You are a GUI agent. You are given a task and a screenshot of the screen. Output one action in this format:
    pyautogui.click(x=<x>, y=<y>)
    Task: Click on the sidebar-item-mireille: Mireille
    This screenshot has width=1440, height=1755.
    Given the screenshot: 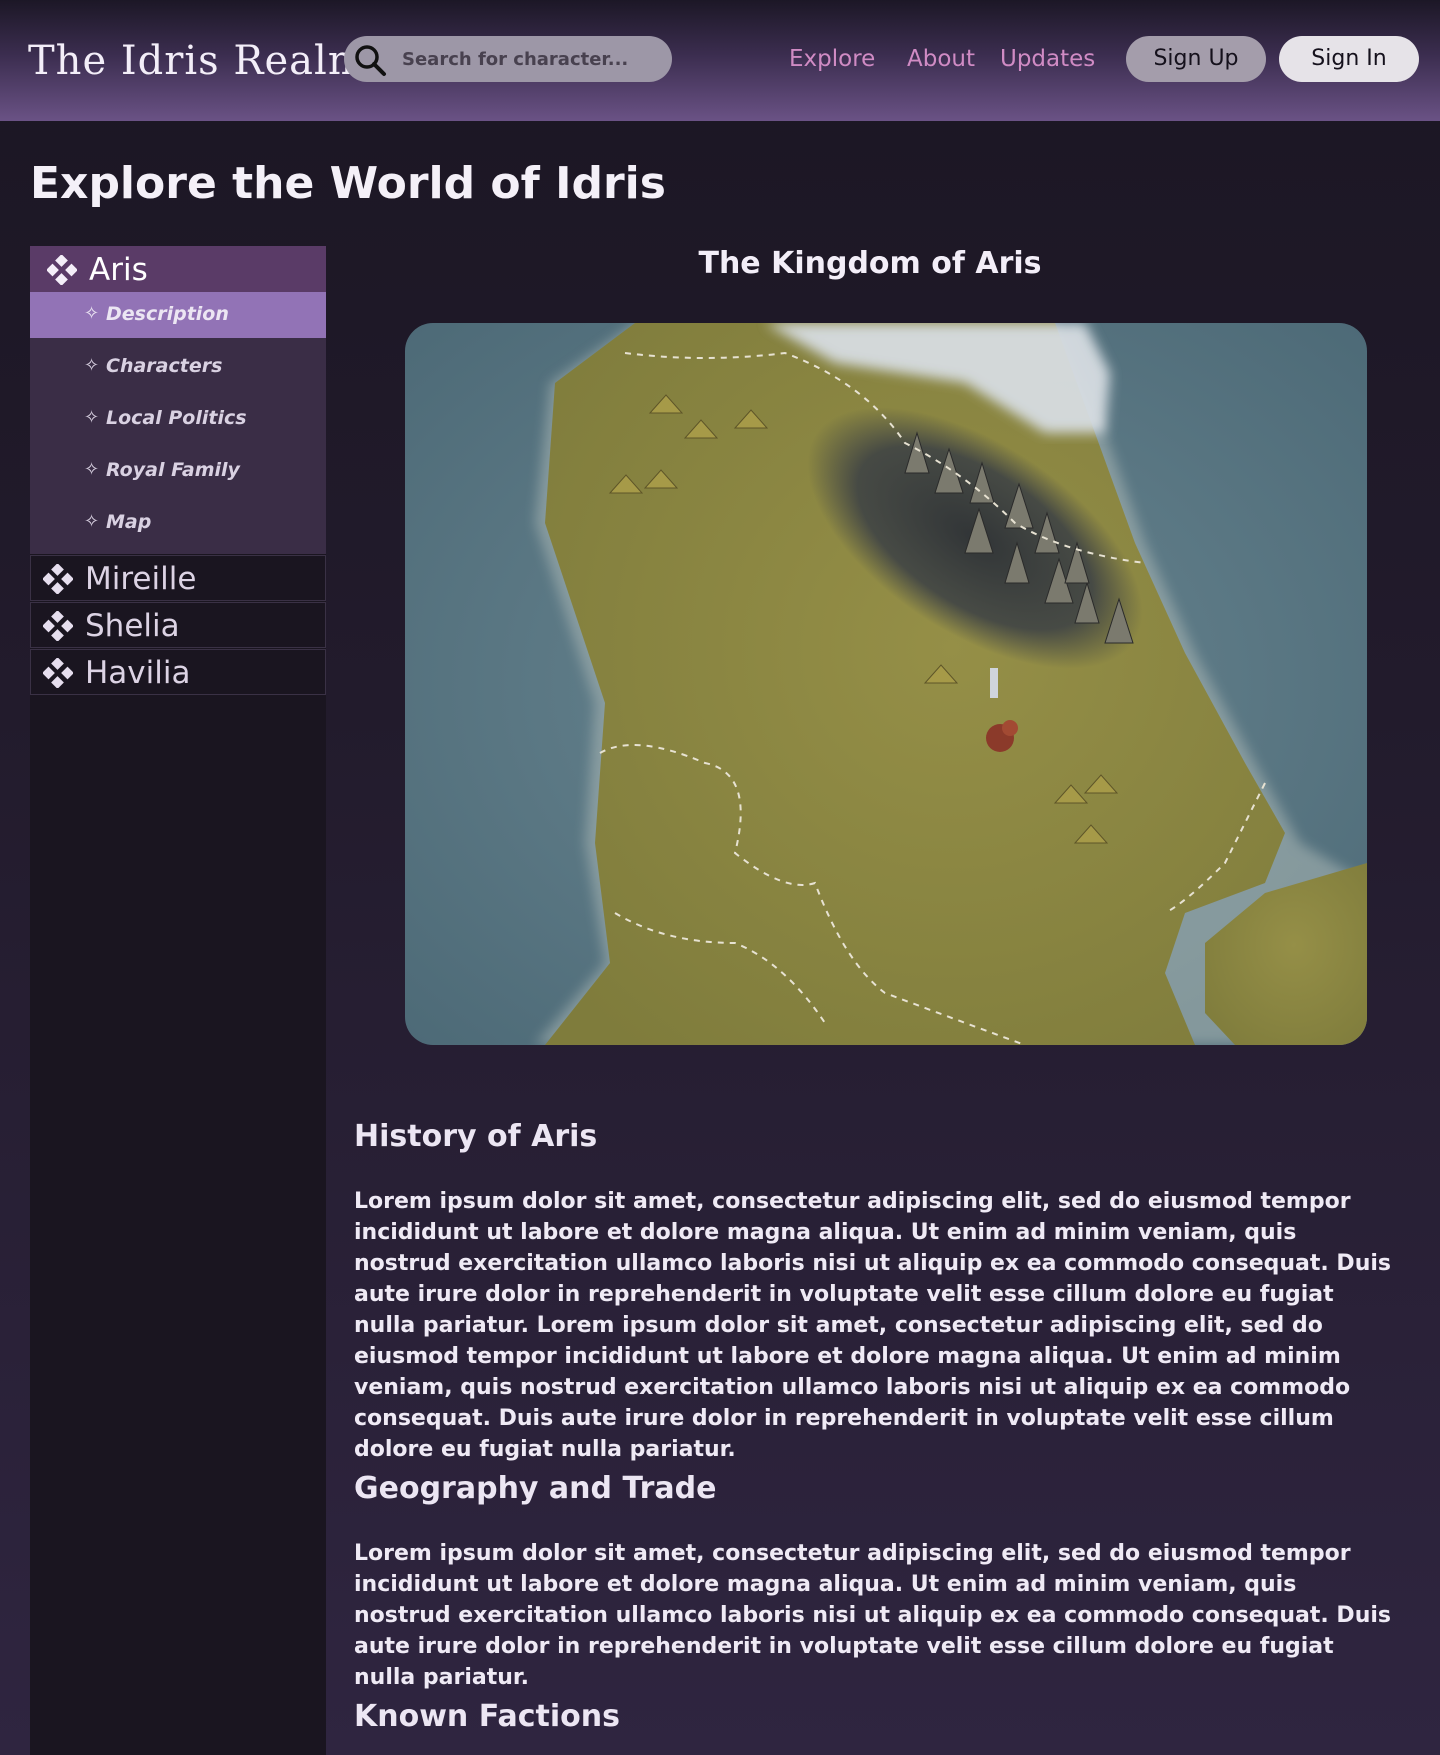 What is the action you would take?
    pyautogui.click(x=178, y=578)
    